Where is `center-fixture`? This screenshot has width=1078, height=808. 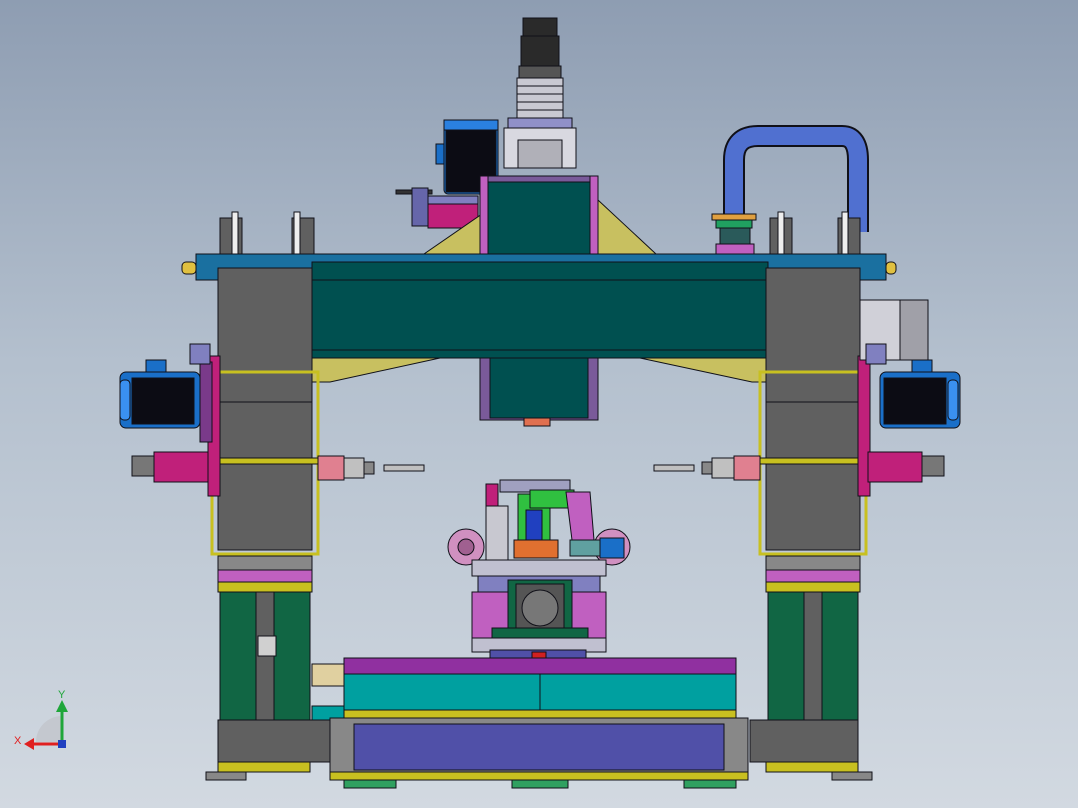 center-fixture is located at coordinates (539, 566).